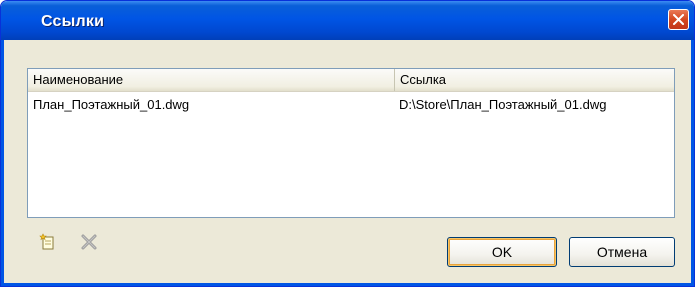  Describe the element at coordinates (347, 20) in the screenshot. I see `title-bar: Ссылки` at that location.